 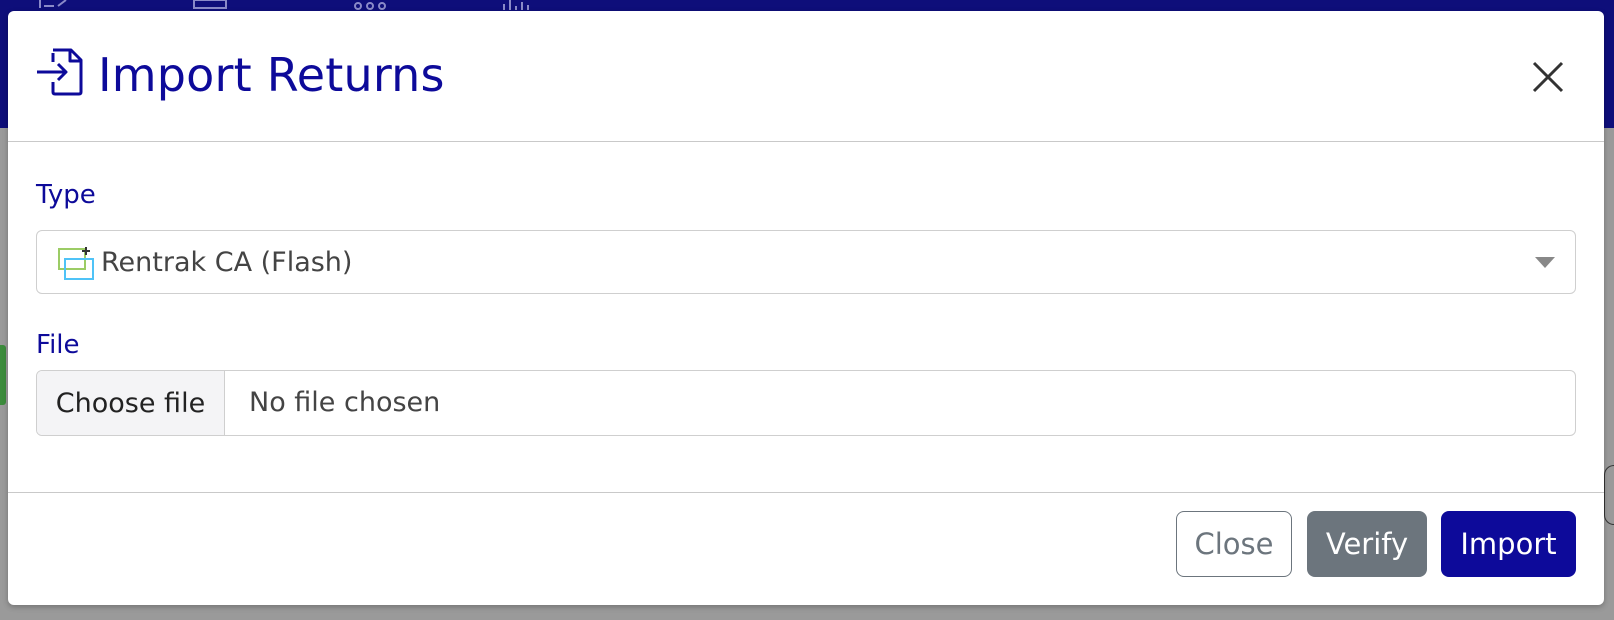 I want to click on background-side-tab, so click(x=3, y=375).